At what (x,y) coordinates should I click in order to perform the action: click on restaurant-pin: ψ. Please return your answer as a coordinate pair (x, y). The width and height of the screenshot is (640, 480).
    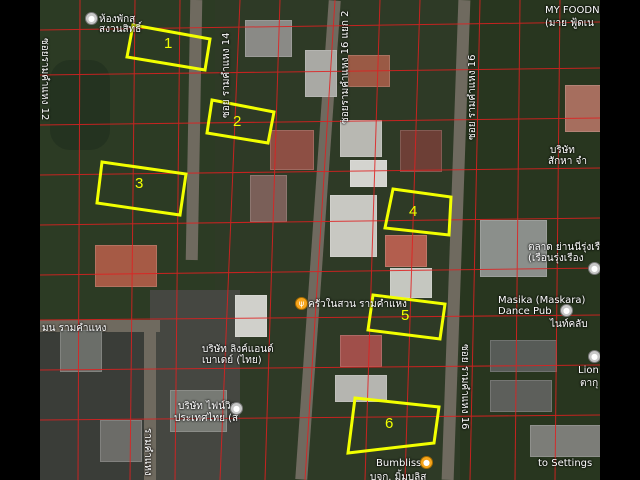
    Looking at the image, I should click on (301, 303).